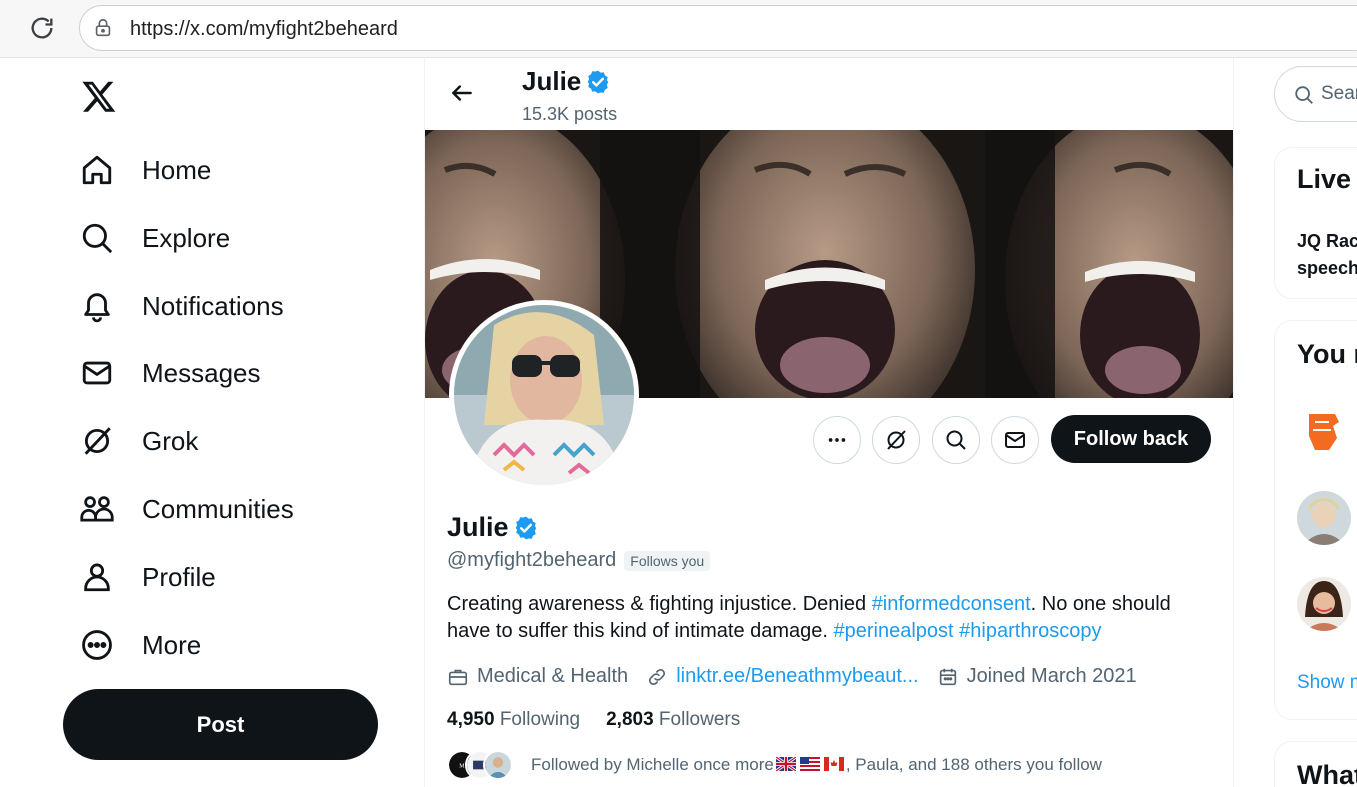 This screenshot has height=787, width=1357. I want to click on post-button: Post, so click(220, 724).